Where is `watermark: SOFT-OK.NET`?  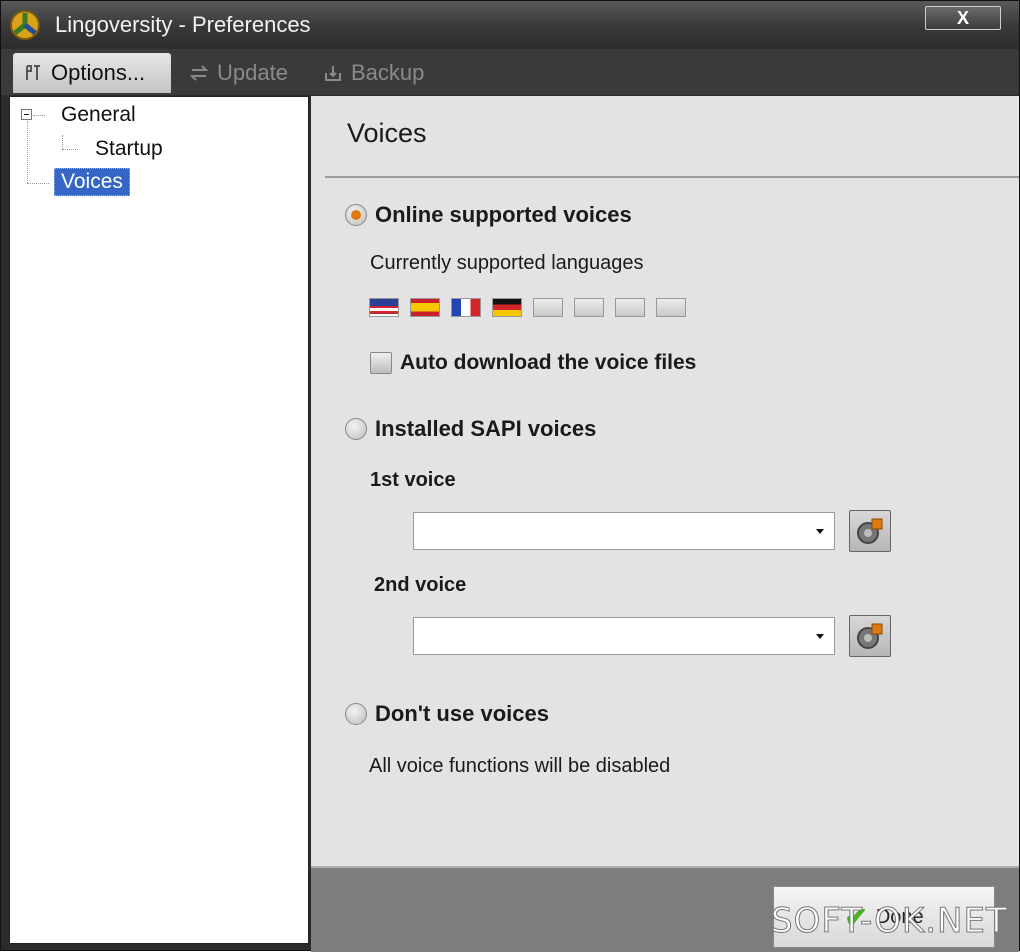 watermark: SOFT-OK.NET is located at coordinates (889, 921).